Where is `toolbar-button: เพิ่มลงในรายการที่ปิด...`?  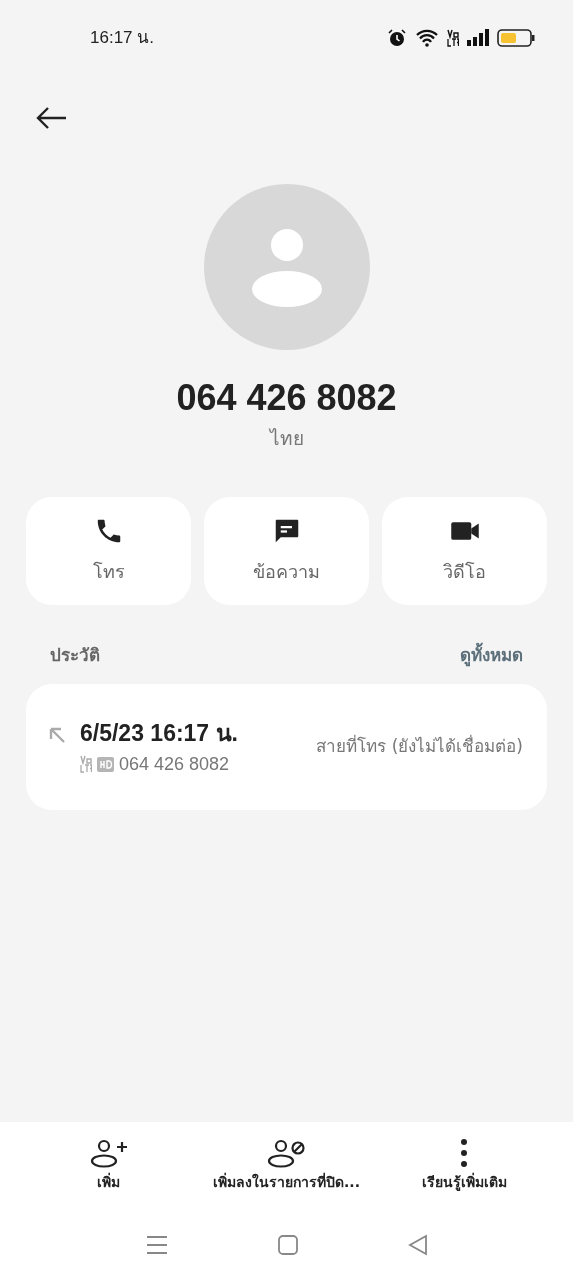 toolbar-button: เพิ่มลงในรายการที่ปิด... is located at coordinates (286, 1169).